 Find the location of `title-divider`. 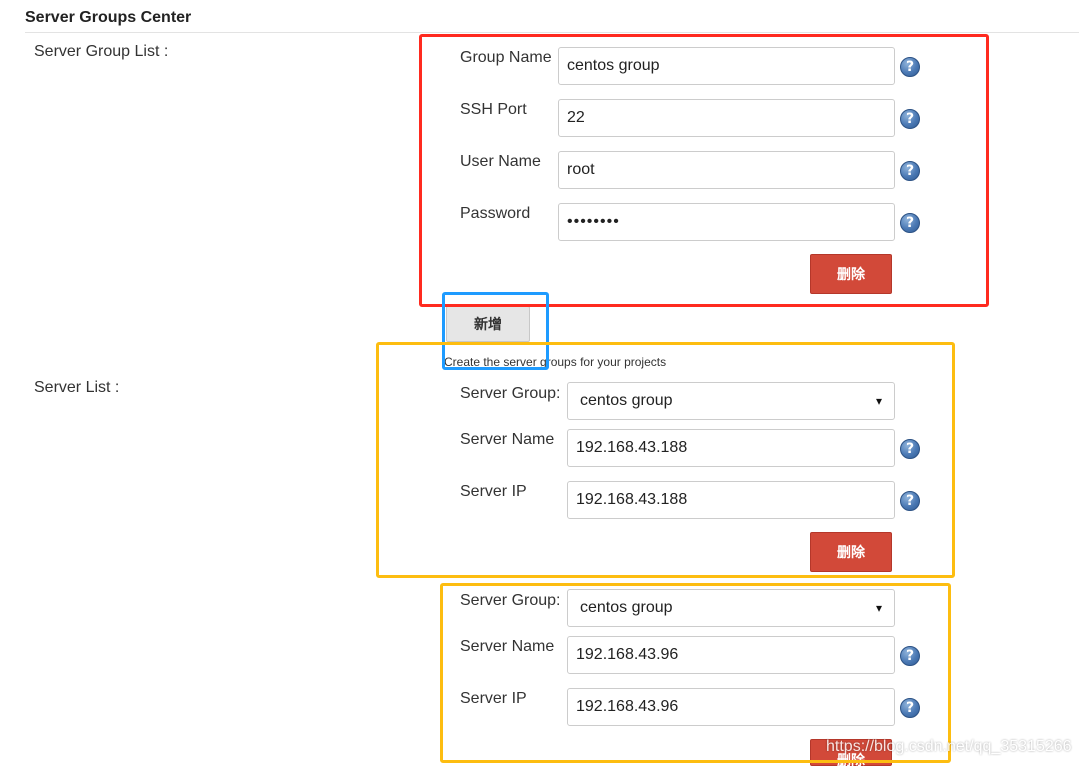

title-divider is located at coordinates (552, 32).